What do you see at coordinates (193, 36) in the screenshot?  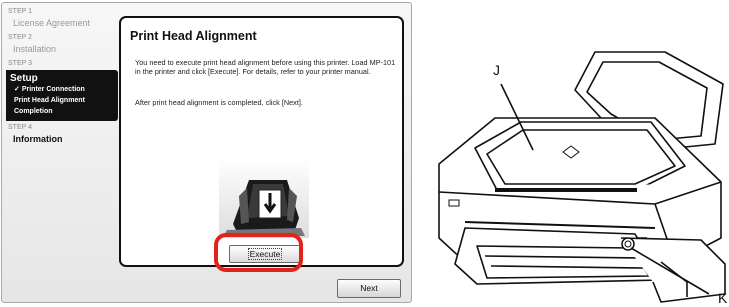 I see `page-title: Print Head Alignment` at bounding box center [193, 36].